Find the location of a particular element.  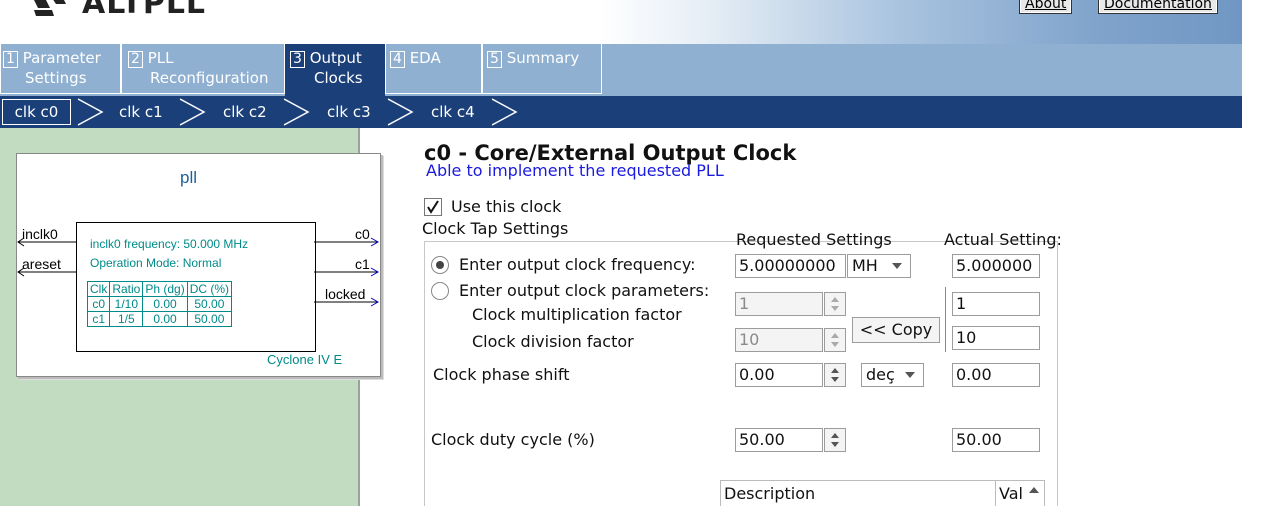

table-row: c1 1/5 0.00 50.00 is located at coordinates (159, 319).